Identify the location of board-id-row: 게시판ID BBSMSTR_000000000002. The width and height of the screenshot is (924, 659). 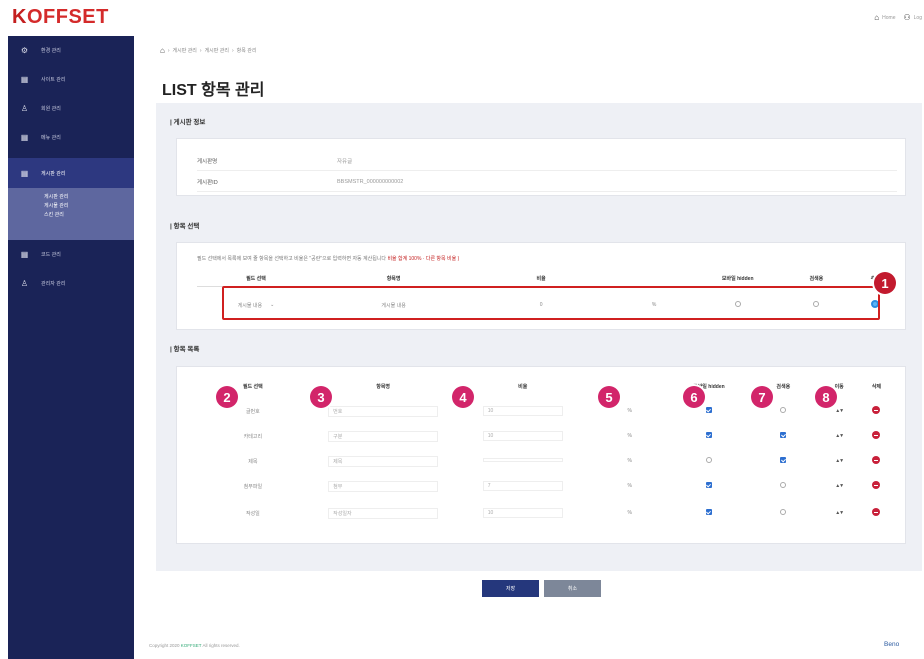
(547, 182).